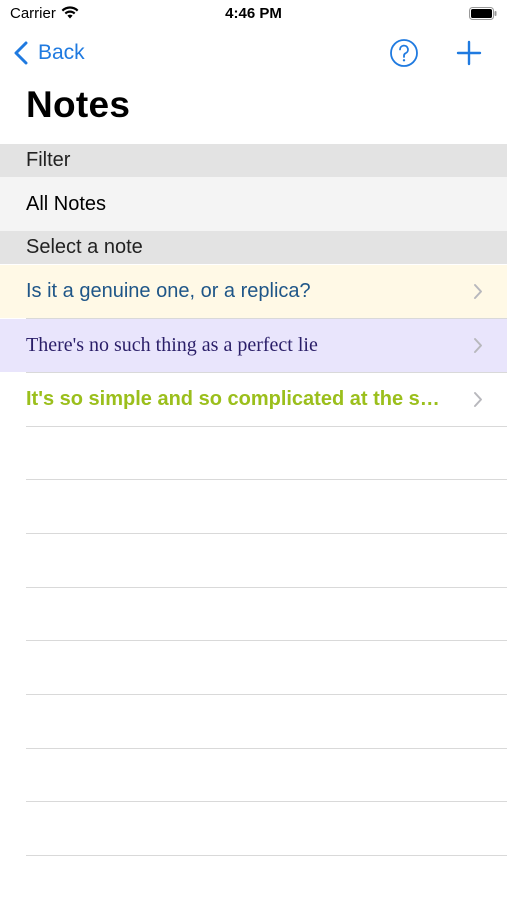  Describe the element at coordinates (168, 291) in the screenshot. I see `note-title: Is it a genuine one, or a replica?` at that location.